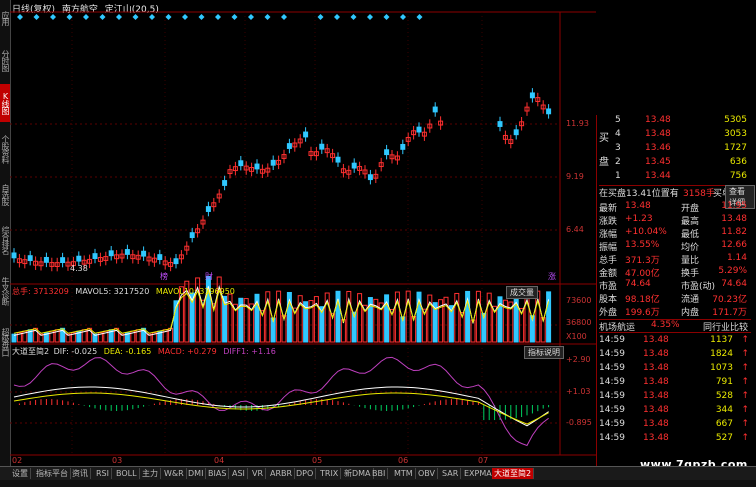 The width and height of the screenshot is (756, 487). I want to click on indicator-tab: SAR, so click(451, 473).